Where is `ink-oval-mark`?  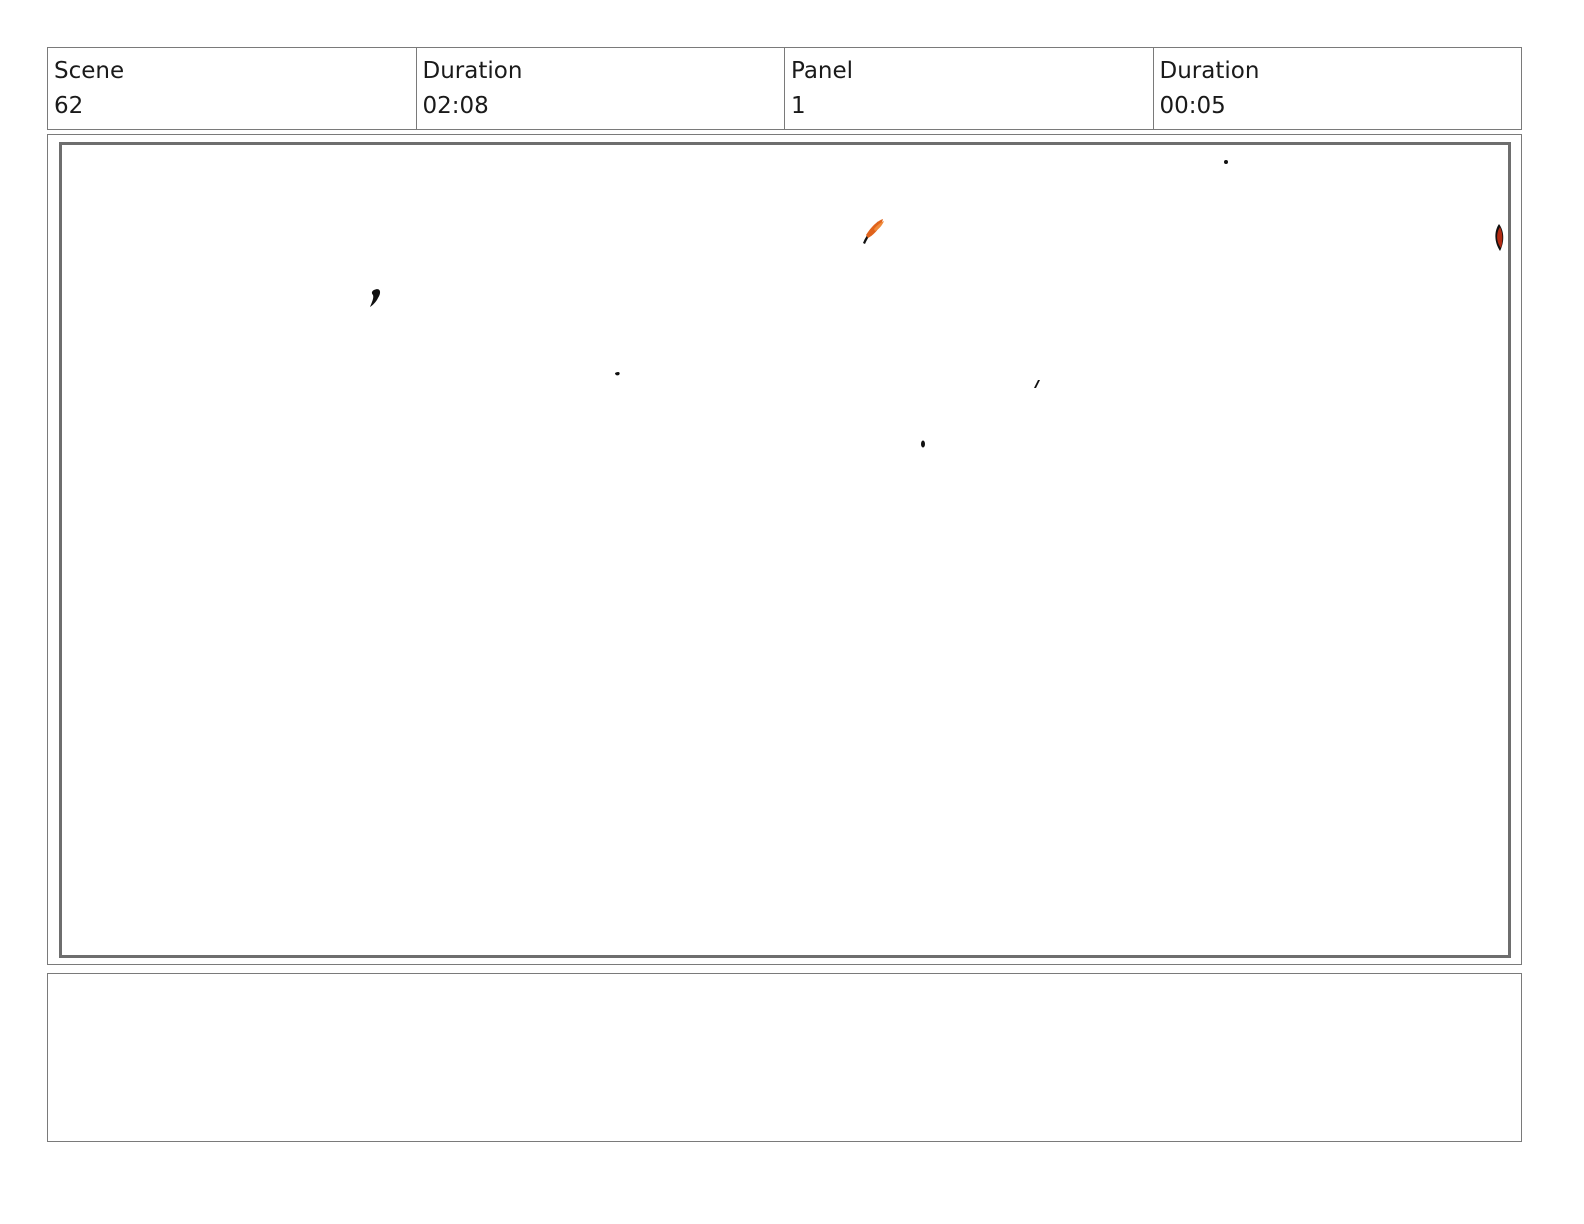 ink-oval-mark is located at coordinates (923, 444).